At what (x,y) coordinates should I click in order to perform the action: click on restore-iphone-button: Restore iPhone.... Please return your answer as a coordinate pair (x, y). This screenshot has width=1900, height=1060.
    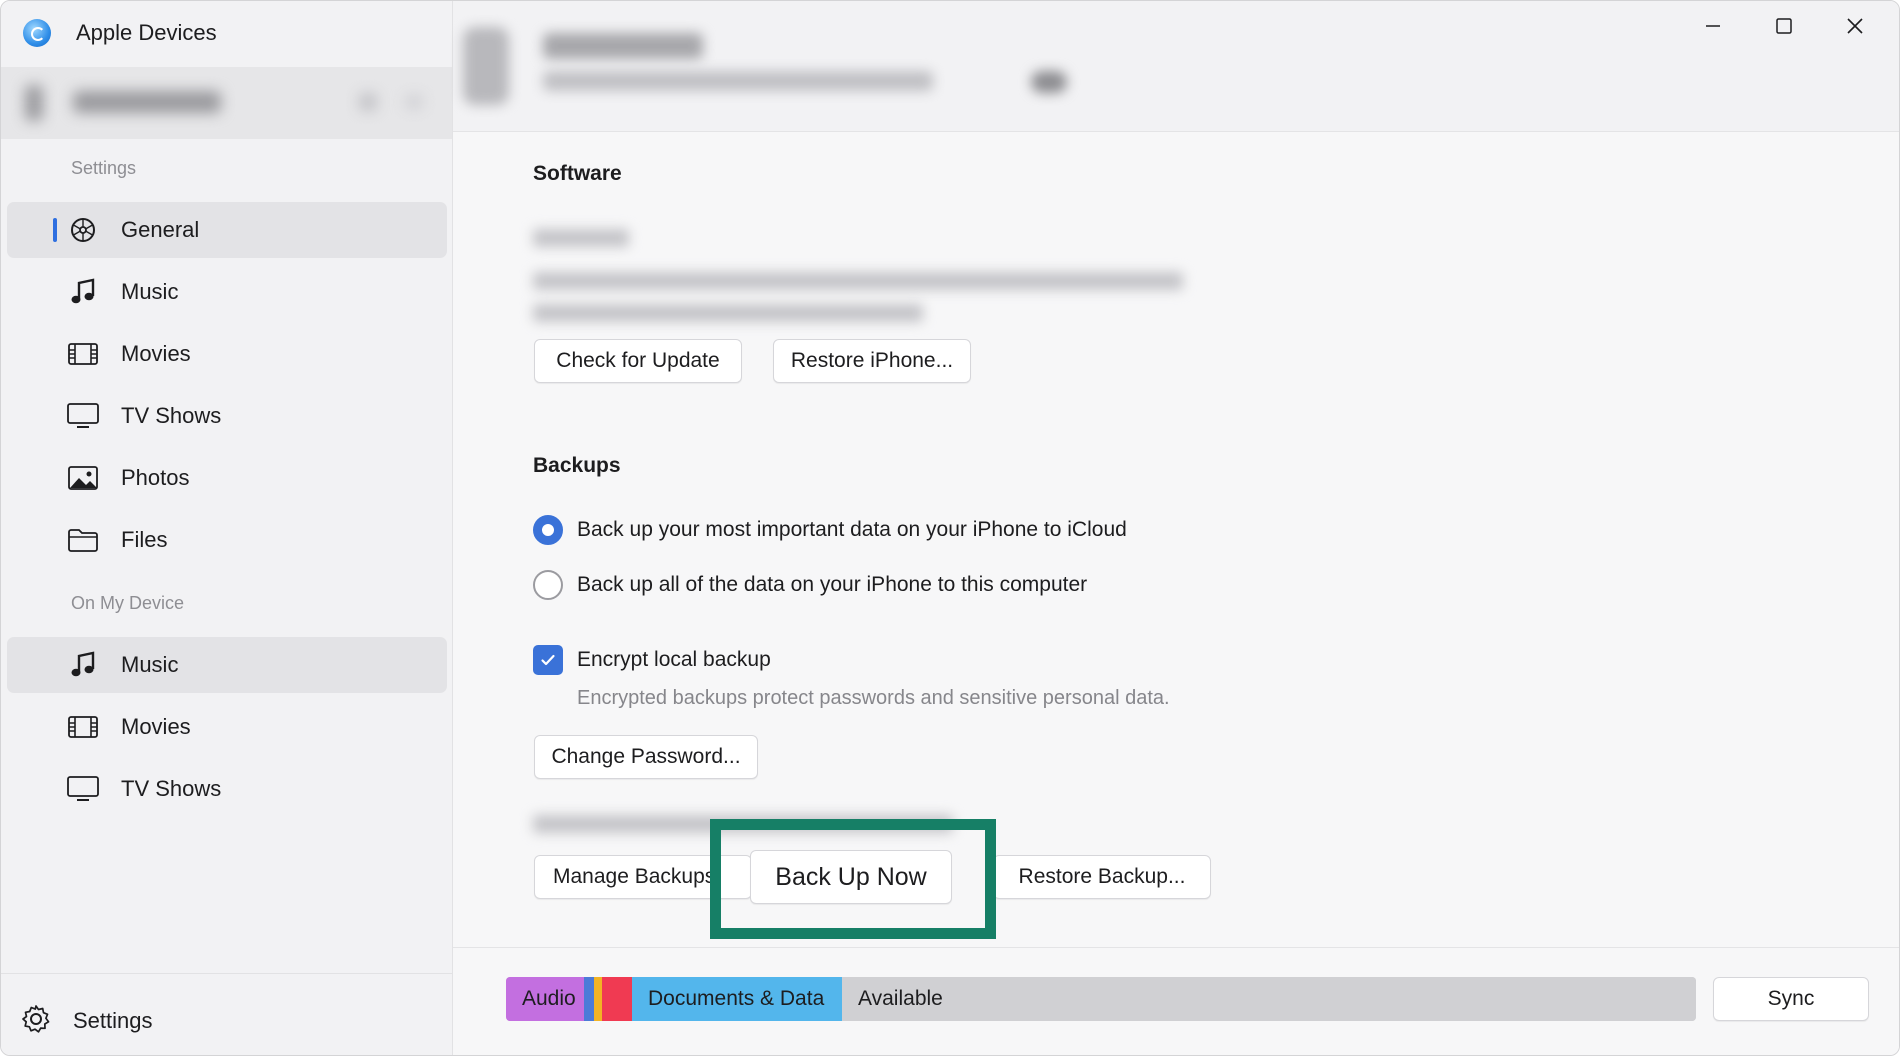
    Looking at the image, I should click on (872, 361).